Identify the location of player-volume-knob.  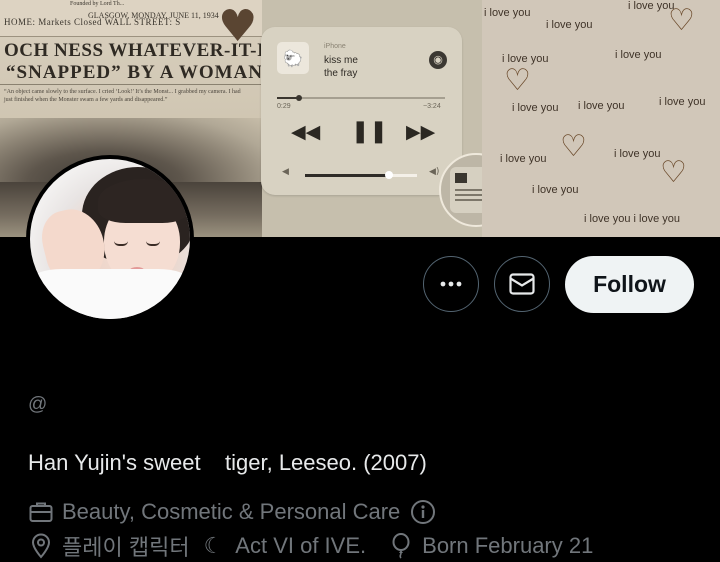
(389, 175).